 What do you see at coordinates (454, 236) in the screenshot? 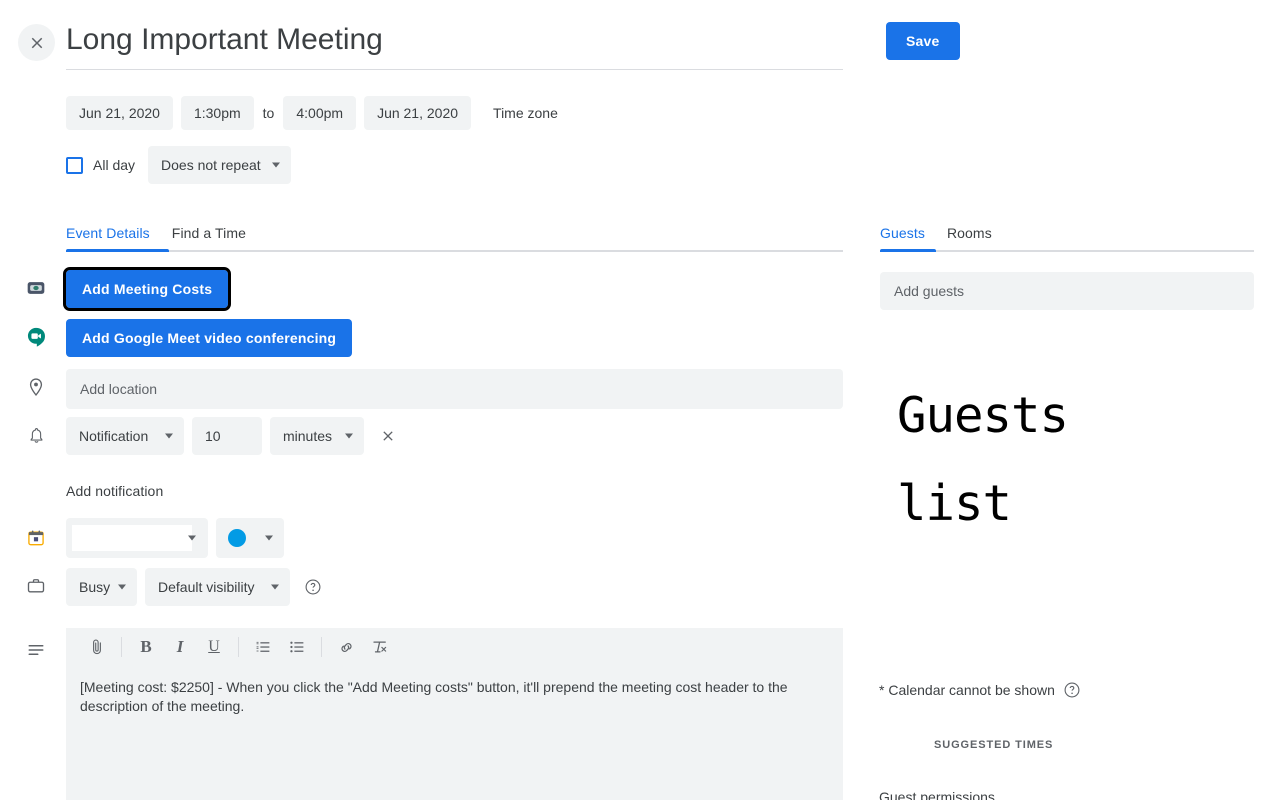
I see `event-tabs: Event Details Find a Time` at bounding box center [454, 236].